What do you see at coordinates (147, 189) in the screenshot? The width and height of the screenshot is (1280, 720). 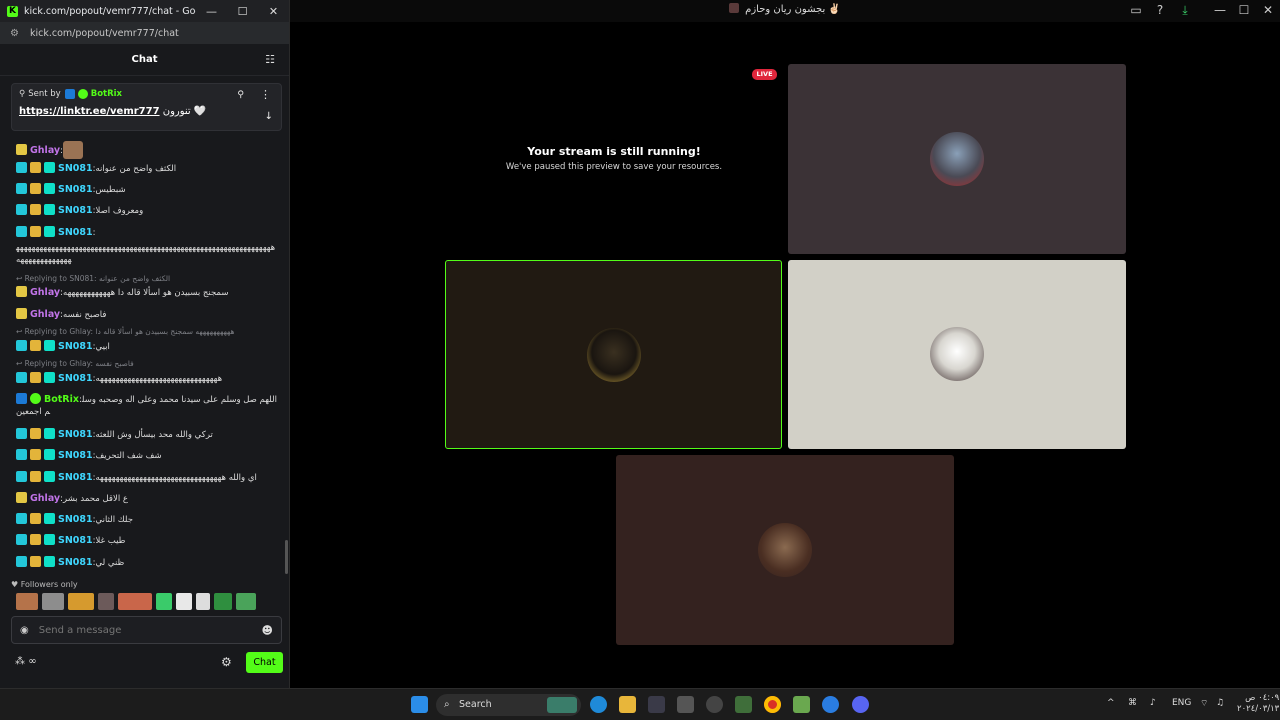 I see `chat-message: SN081:شبطيس` at bounding box center [147, 189].